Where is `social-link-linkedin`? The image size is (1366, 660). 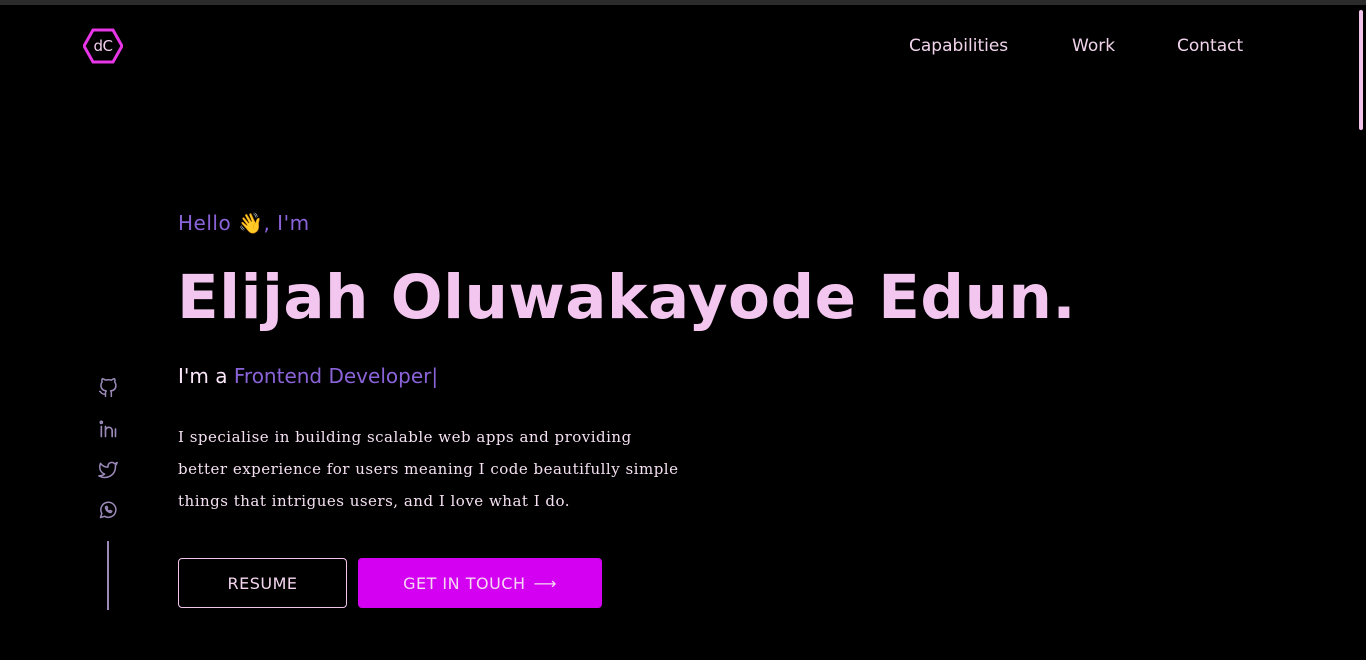 social-link-linkedin is located at coordinates (108, 429).